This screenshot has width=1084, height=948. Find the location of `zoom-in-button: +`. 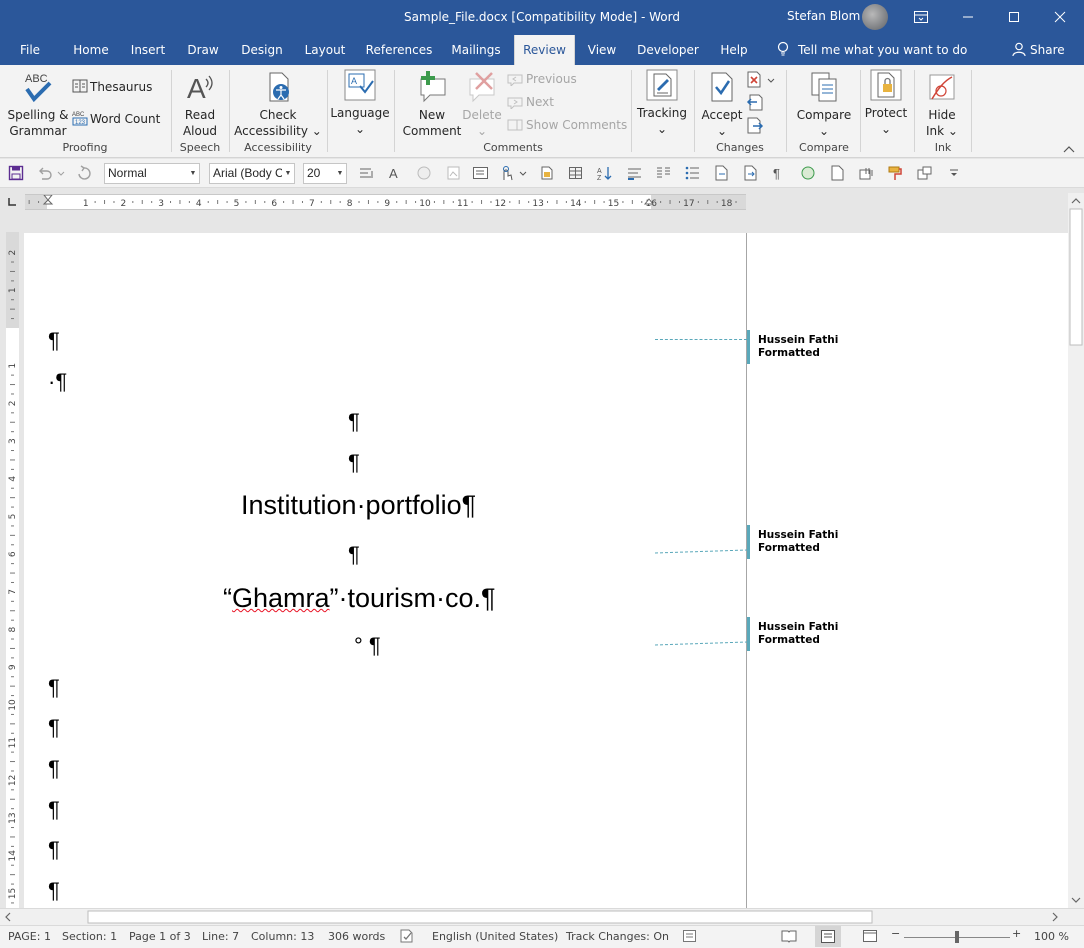

zoom-in-button: + is located at coordinates (1016, 933).